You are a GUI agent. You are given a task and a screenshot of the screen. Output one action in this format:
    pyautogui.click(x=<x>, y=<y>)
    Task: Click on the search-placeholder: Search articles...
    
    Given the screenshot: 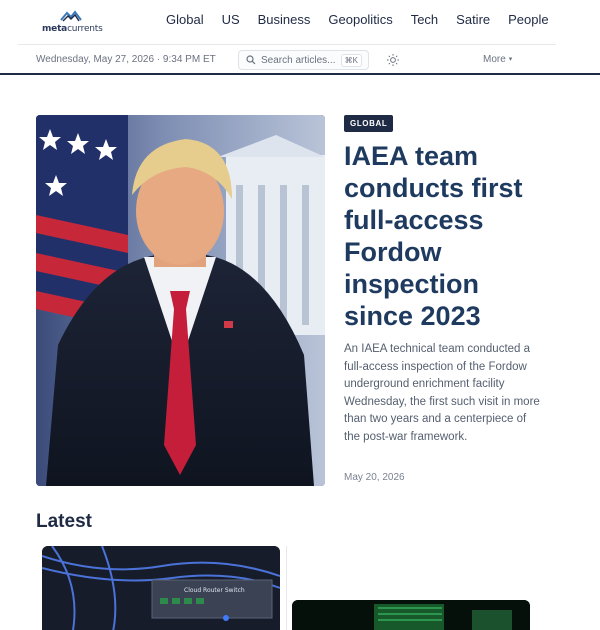 What is the action you would take?
    pyautogui.click(x=298, y=60)
    